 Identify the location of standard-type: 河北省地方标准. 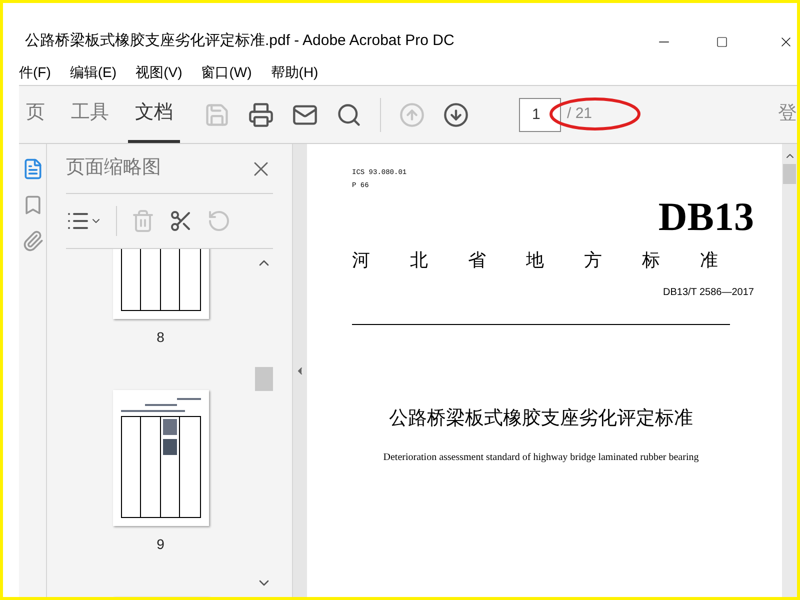
(555, 260).